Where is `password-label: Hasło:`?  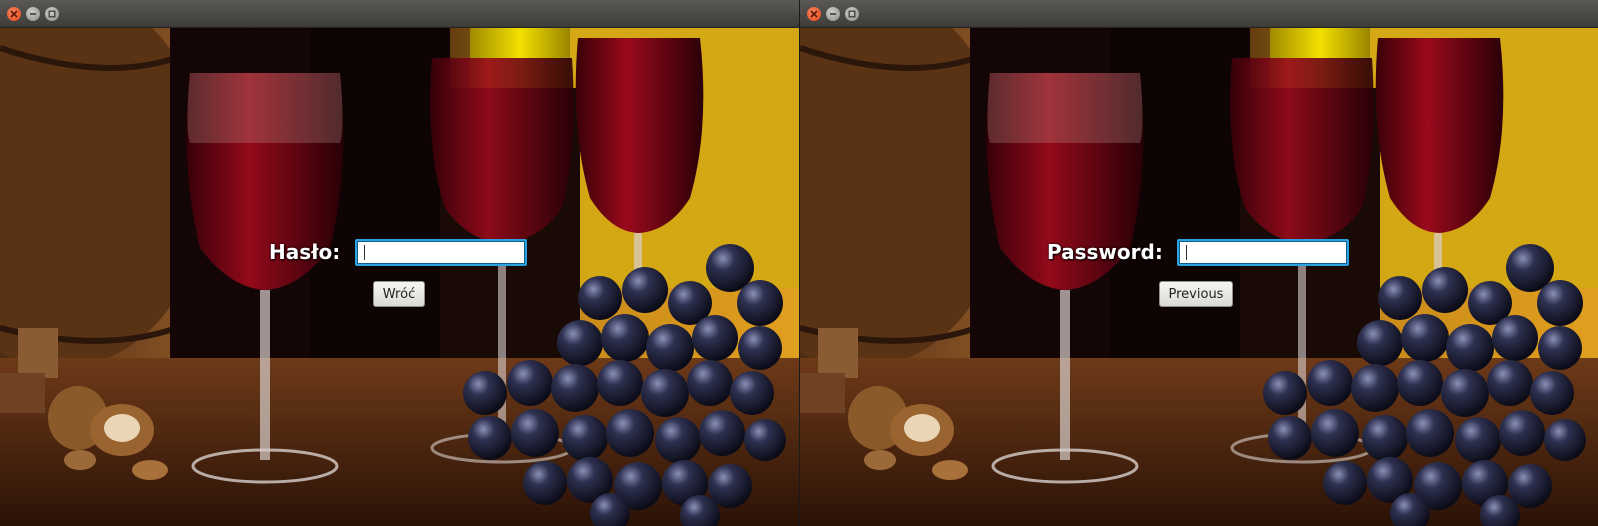
password-label: Hasło: is located at coordinates (305, 252).